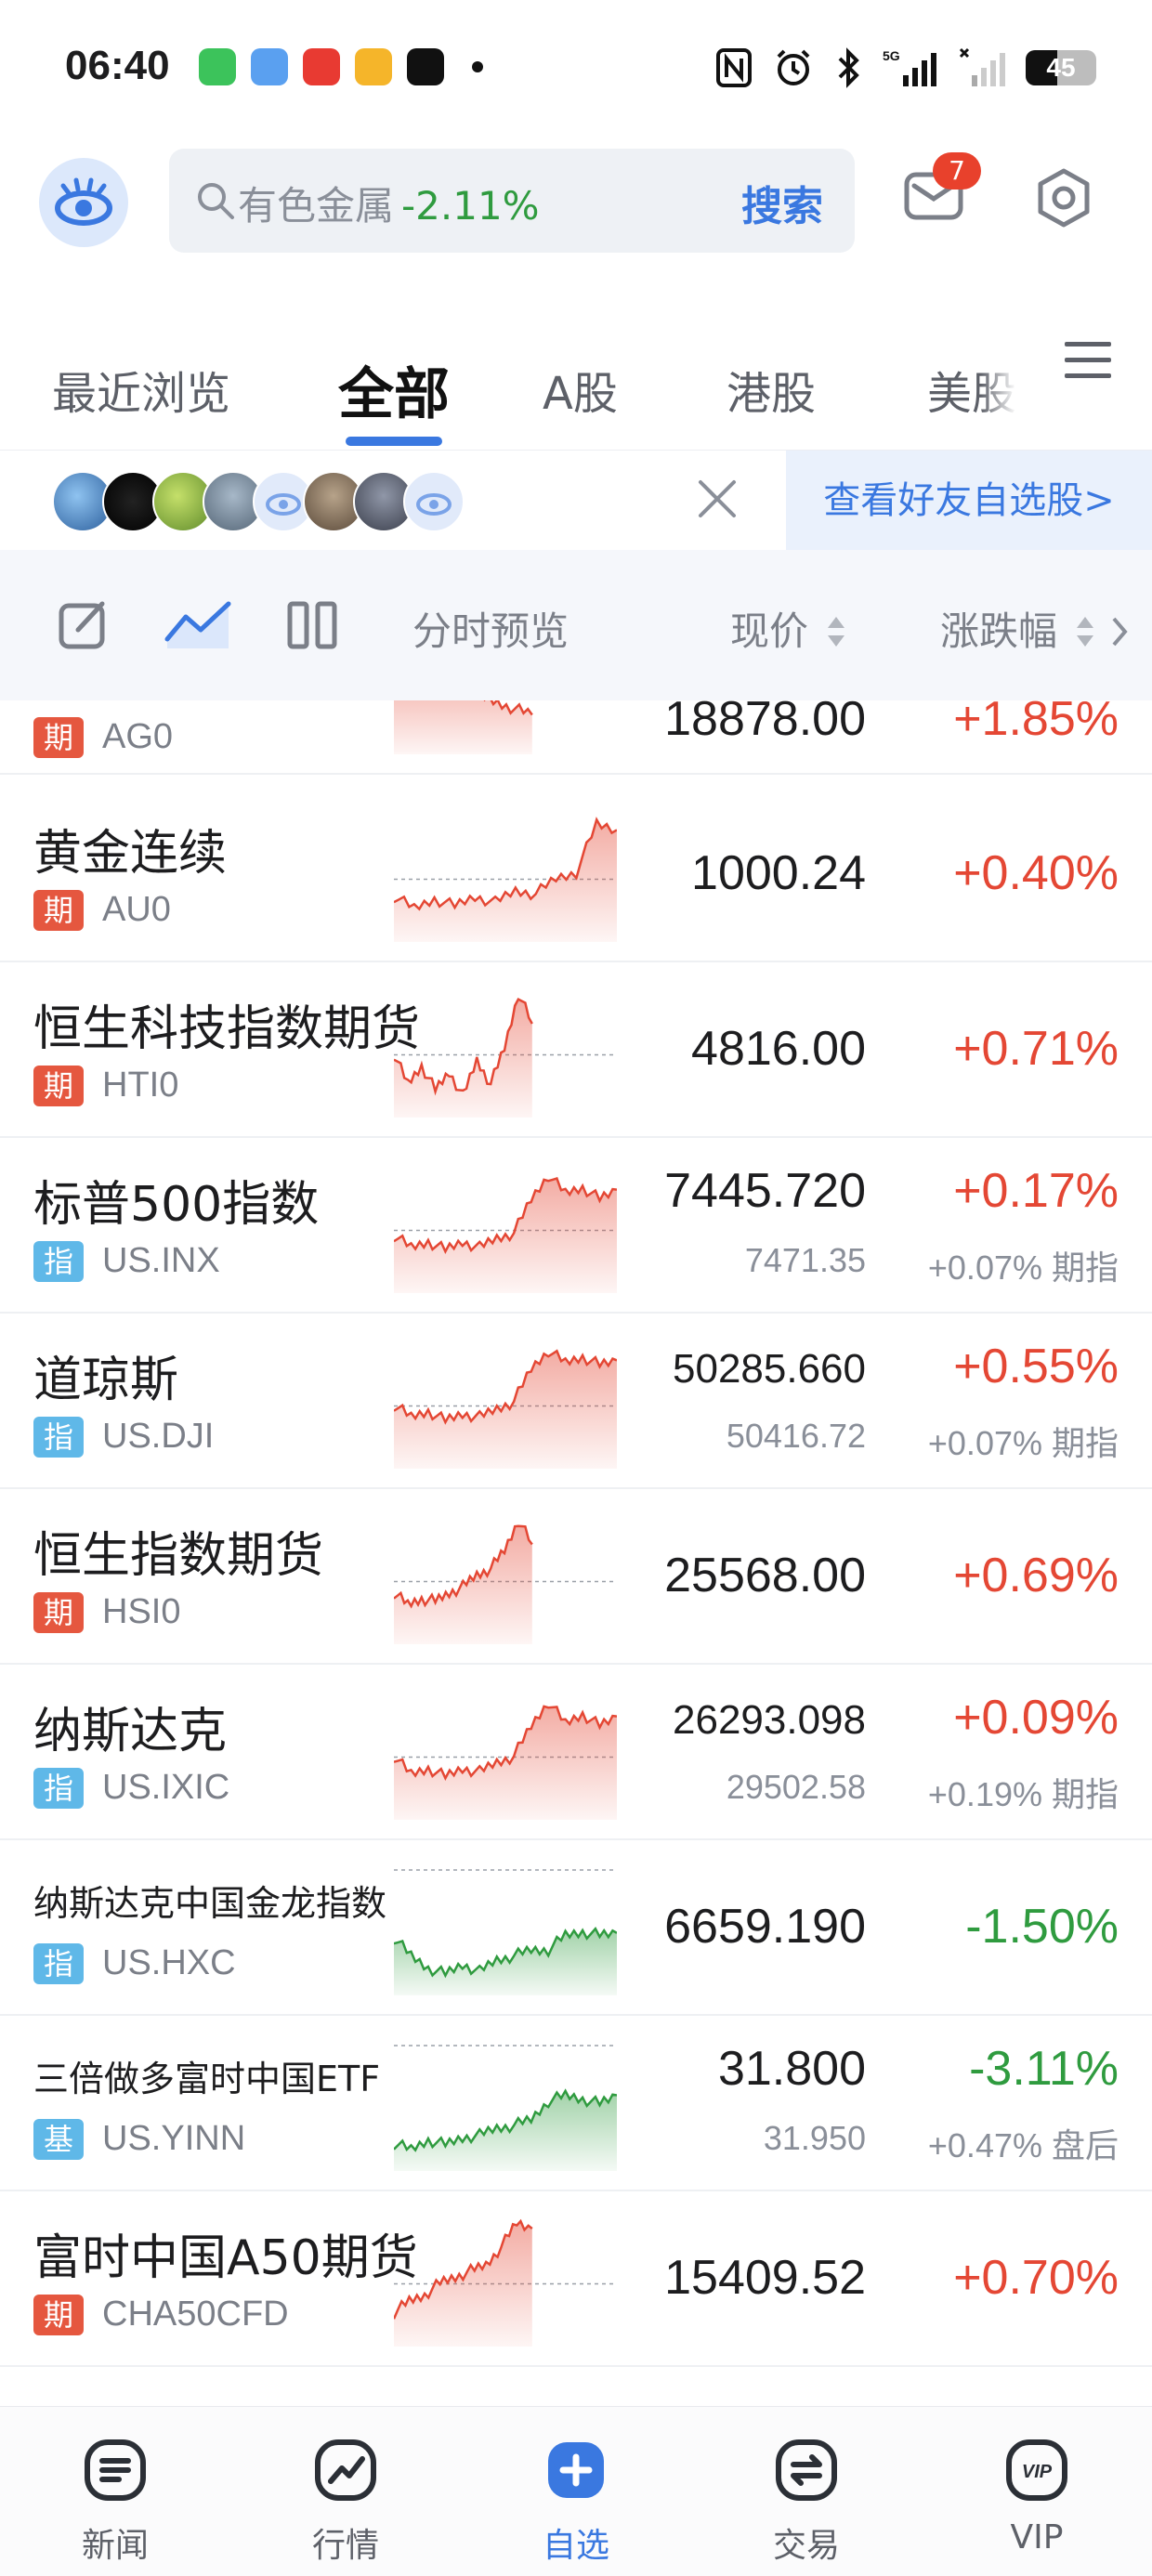 The image size is (1152, 2576). What do you see at coordinates (269, 66) in the screenshot?
I see `weather-icon` at bounding box center [269, 66].